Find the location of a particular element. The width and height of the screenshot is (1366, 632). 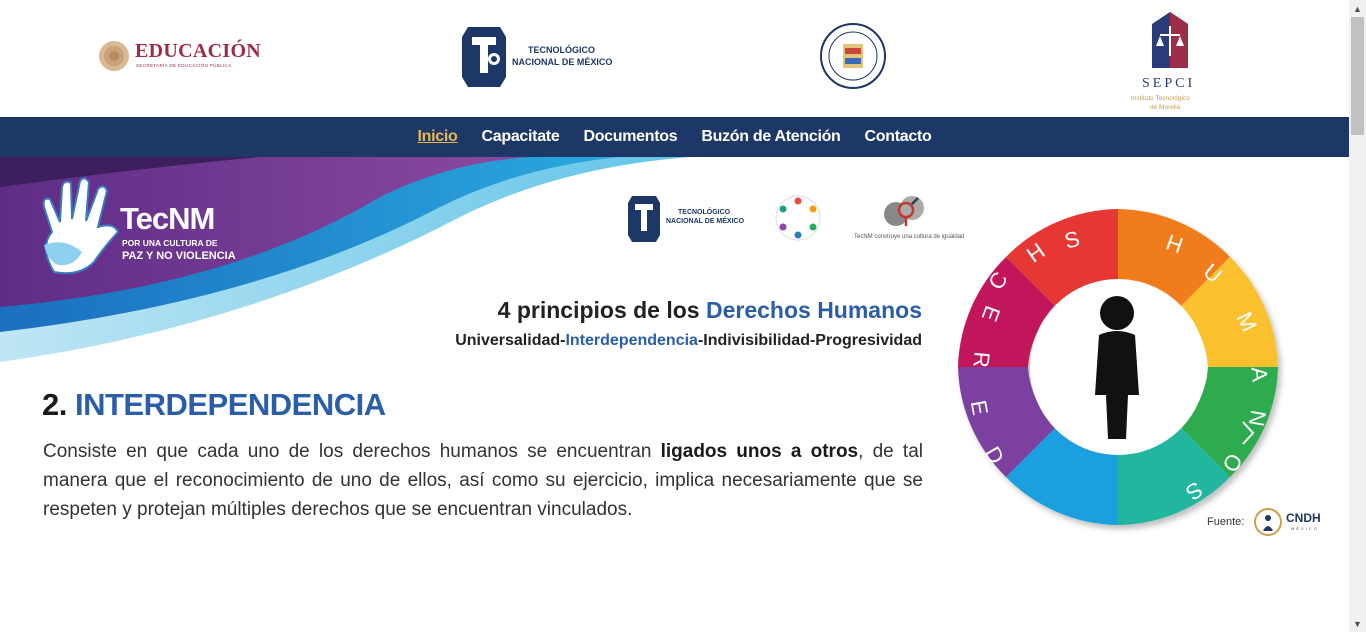

equality-caption: TecNM construye una cultura de igualdad is located at coordinates (909, 237).